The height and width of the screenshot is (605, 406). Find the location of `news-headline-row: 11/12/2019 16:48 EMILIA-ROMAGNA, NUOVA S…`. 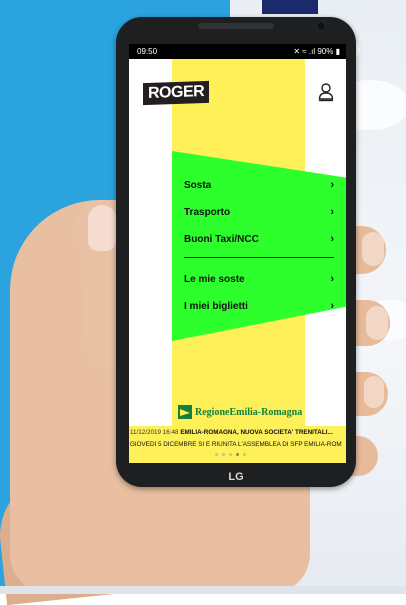

news-headline-row: 11/12/2019 16:48 EMILIA-ROMAGNA, NUOVA S… is located at coordinates (237, 432).